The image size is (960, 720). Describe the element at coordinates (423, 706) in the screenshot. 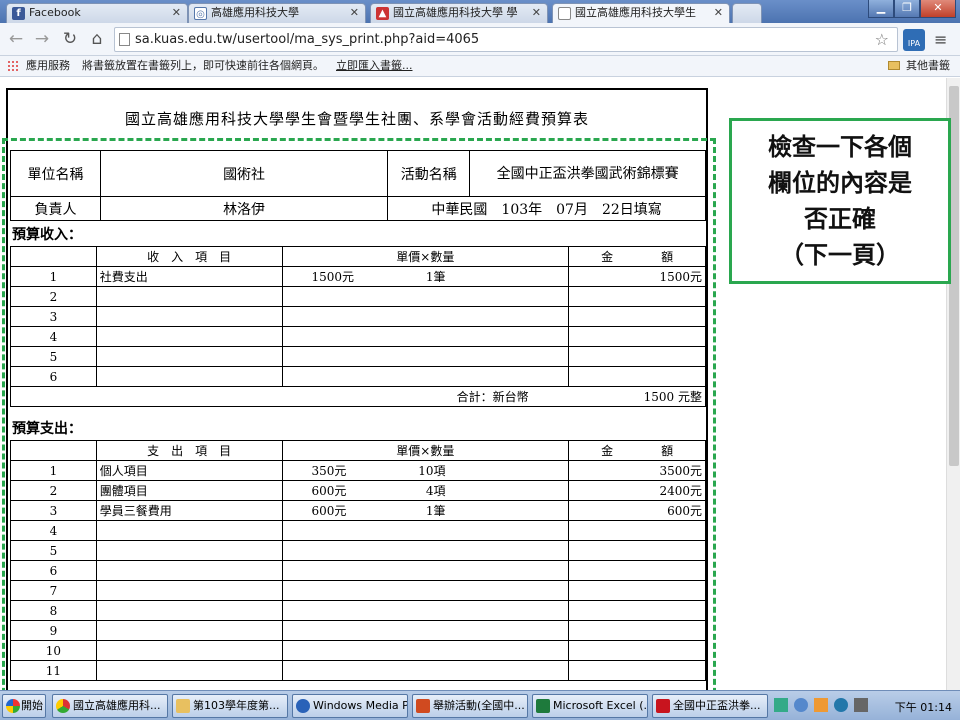

I see `powerpoint-icon` at that location.